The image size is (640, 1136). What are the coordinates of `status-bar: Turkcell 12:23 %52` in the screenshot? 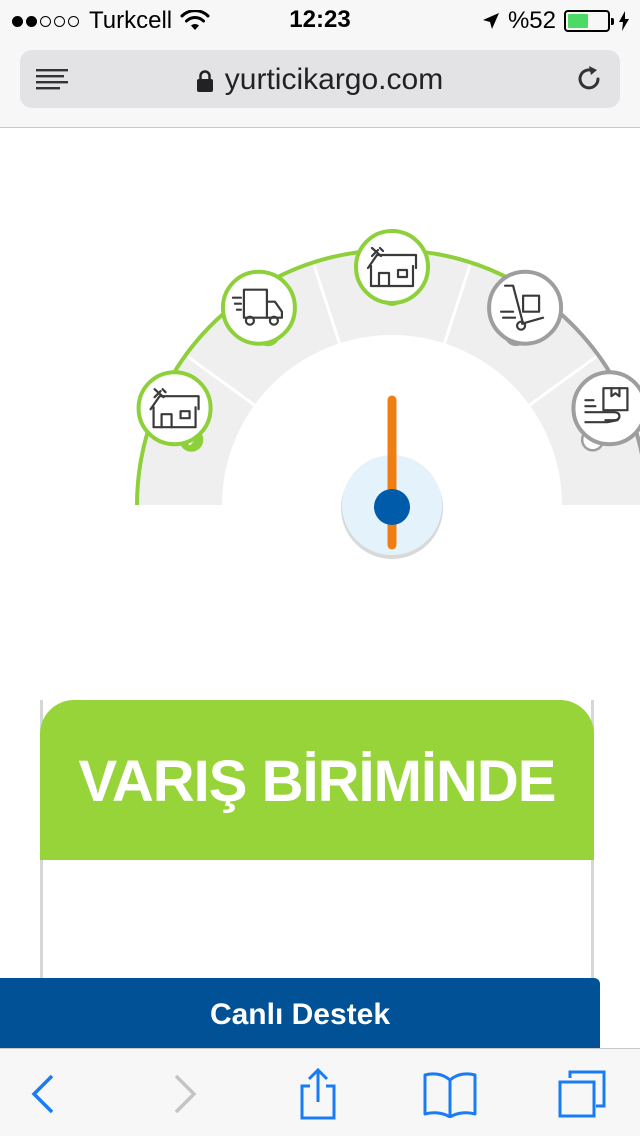 It's located at (320, 20).